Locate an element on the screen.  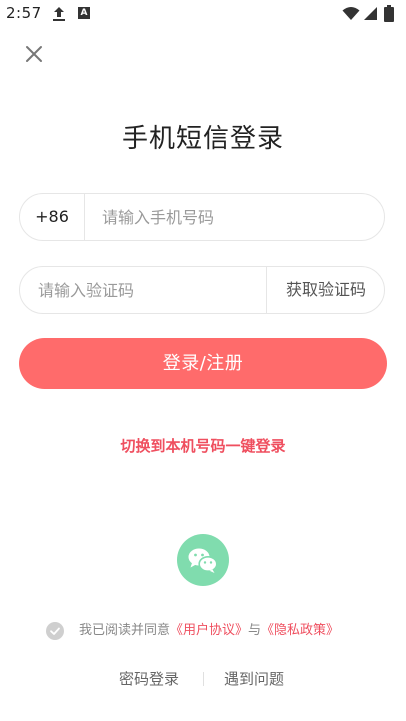
one-click-login-link: 切换到本机号码一键登录 is located at coordinates (203, 445).